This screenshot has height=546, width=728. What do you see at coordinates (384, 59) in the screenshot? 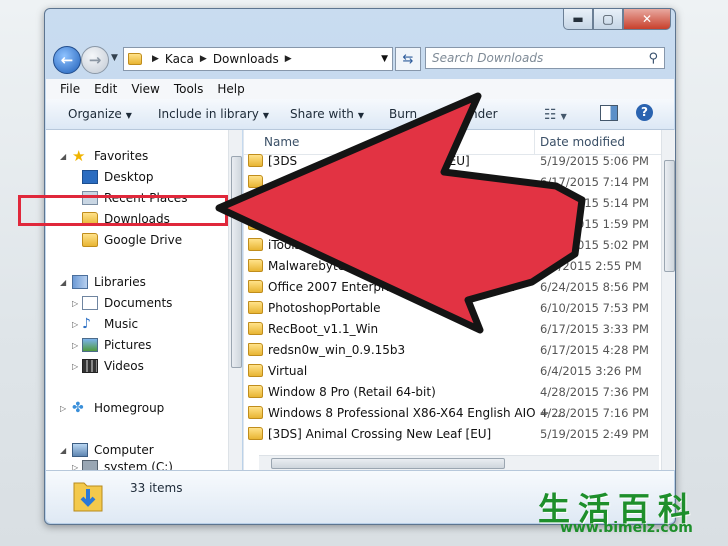
I see `address-dropdown-icon: ▼` at bounding box center [384, 59].